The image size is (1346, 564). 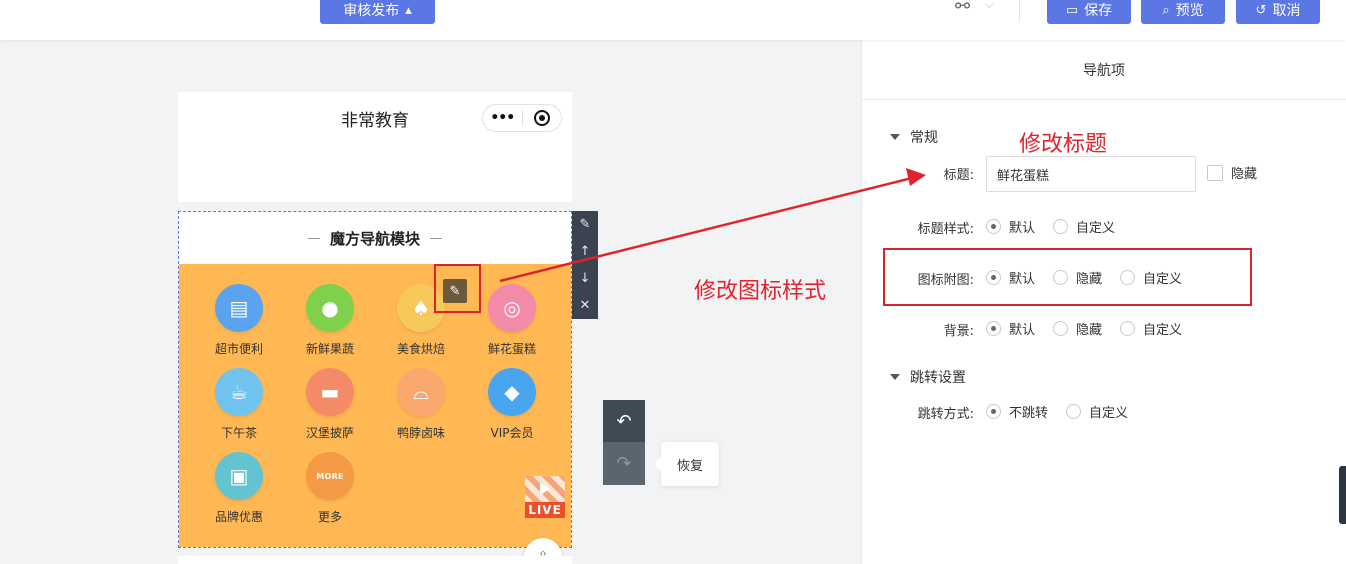 I want to click on nav-label: 新鲜果蔬, so click(x=329, y=349).